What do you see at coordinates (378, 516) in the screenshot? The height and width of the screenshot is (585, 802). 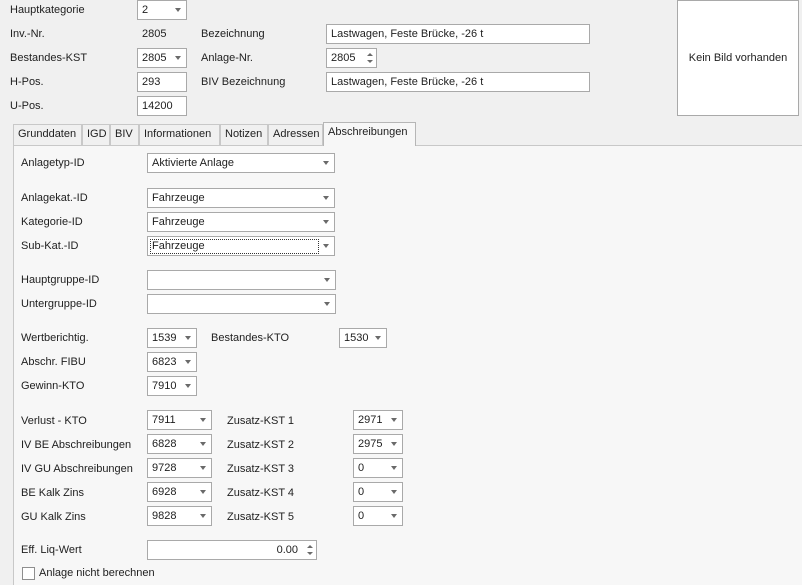 I see `zusatz-kst-5-select: 0` at bounding box center [378, 516].